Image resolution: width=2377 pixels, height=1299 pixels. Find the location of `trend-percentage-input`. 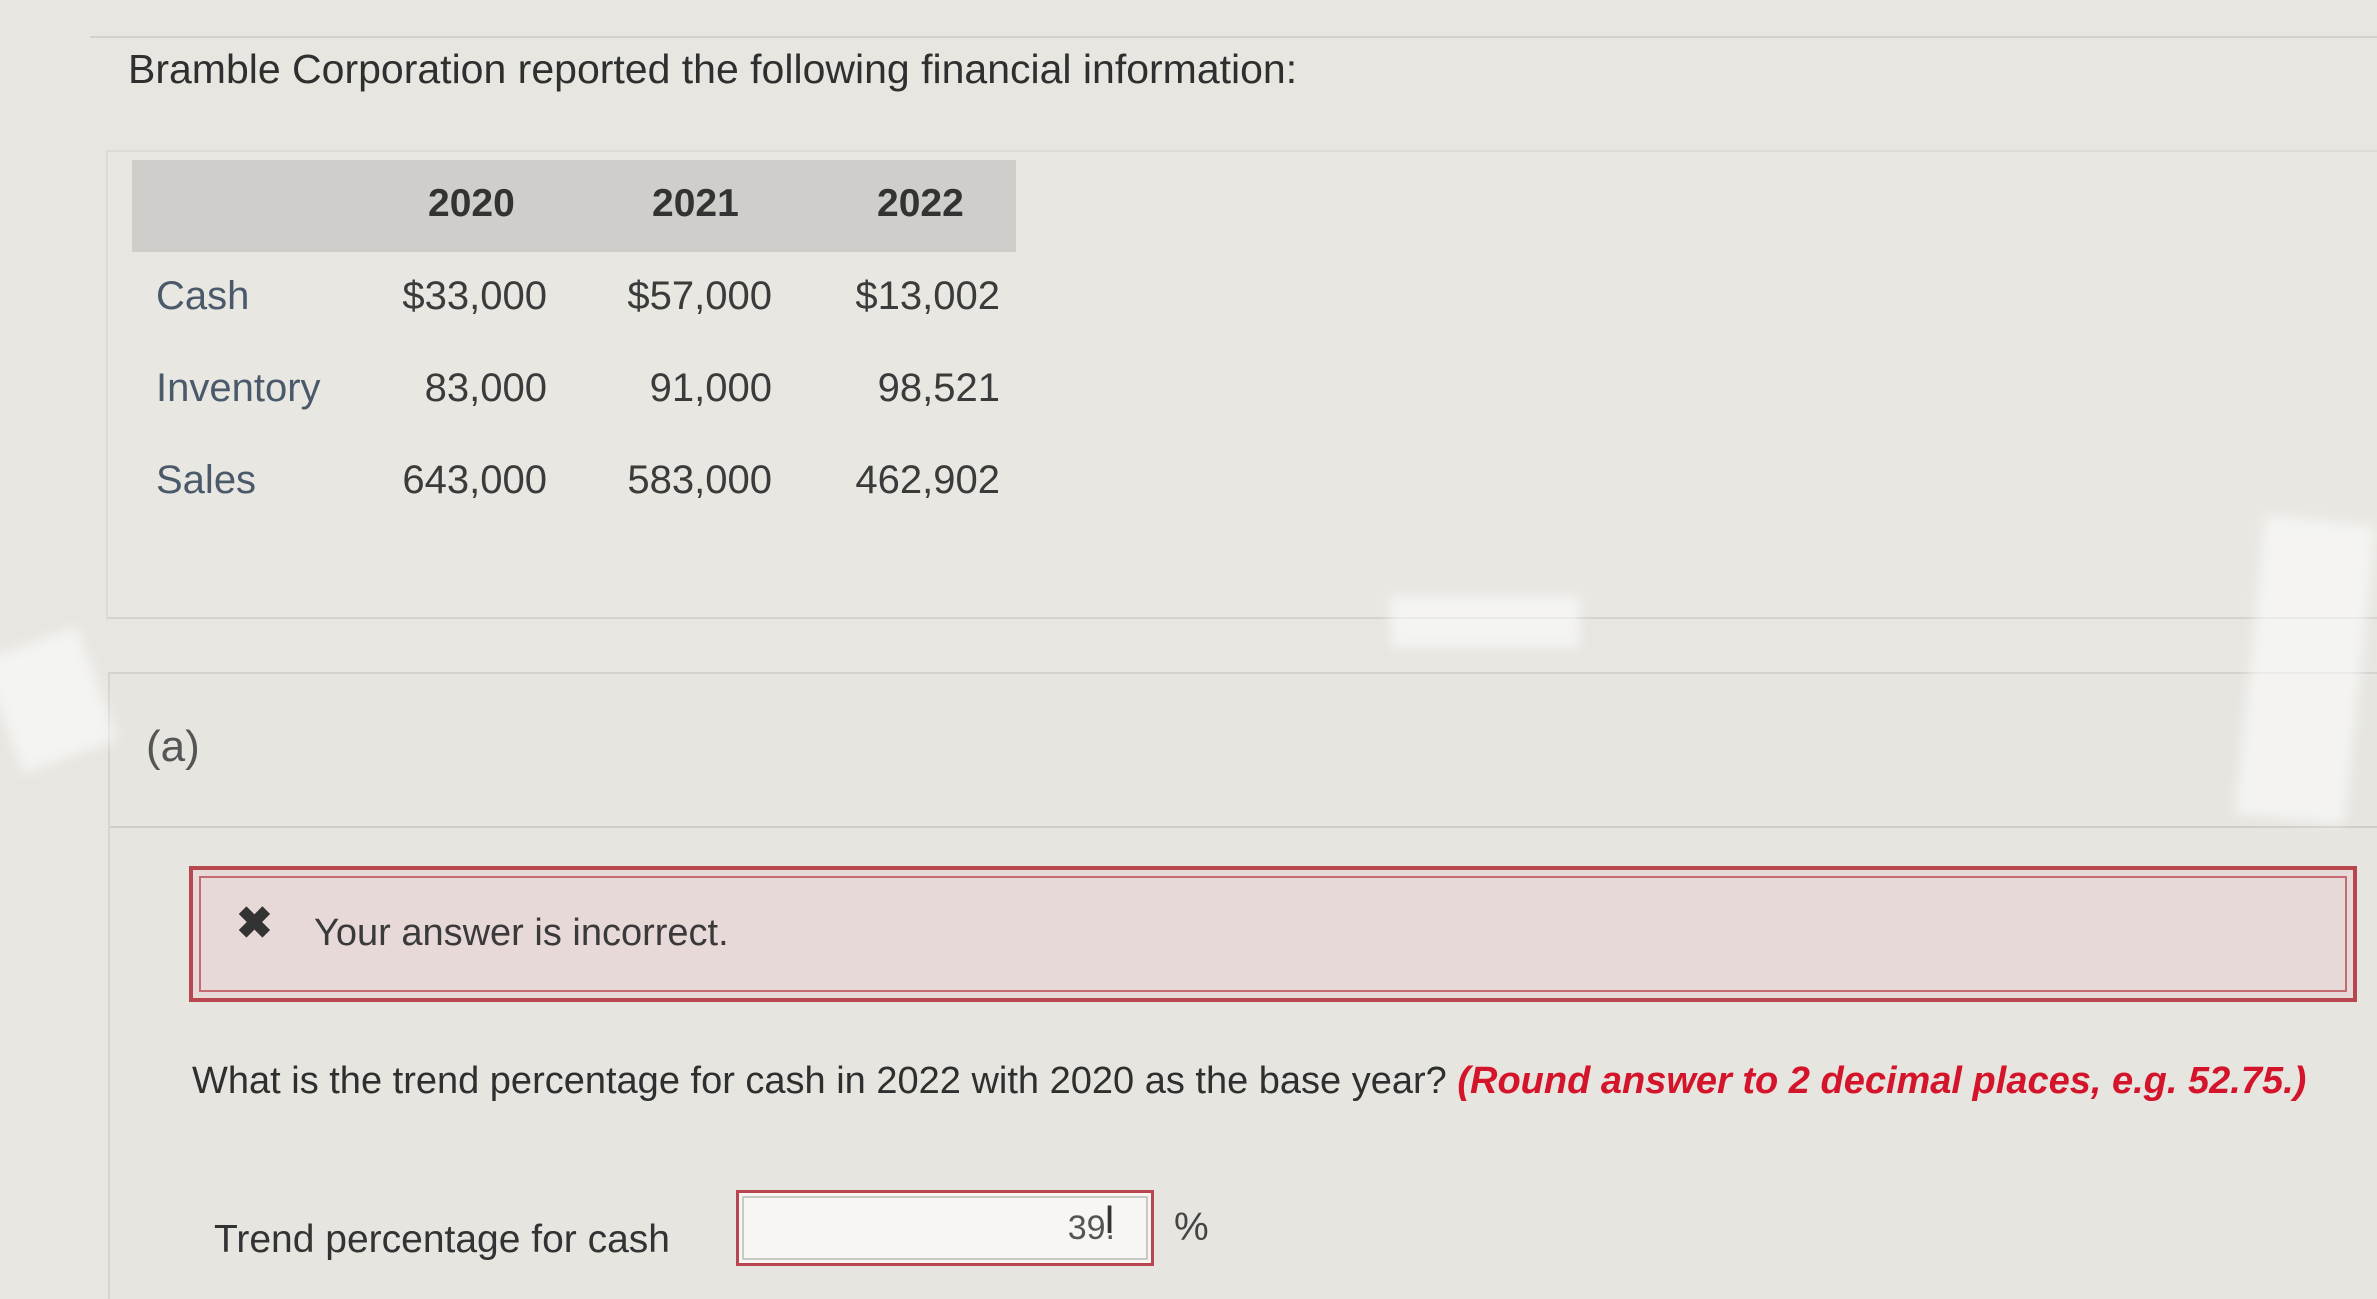

trend-percentage-input is located at coordinates (945, 1228).